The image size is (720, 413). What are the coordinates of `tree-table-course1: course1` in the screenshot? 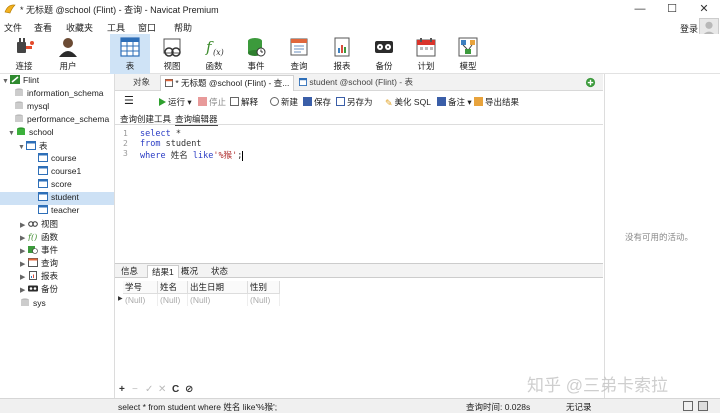 It's located at (59, 172).